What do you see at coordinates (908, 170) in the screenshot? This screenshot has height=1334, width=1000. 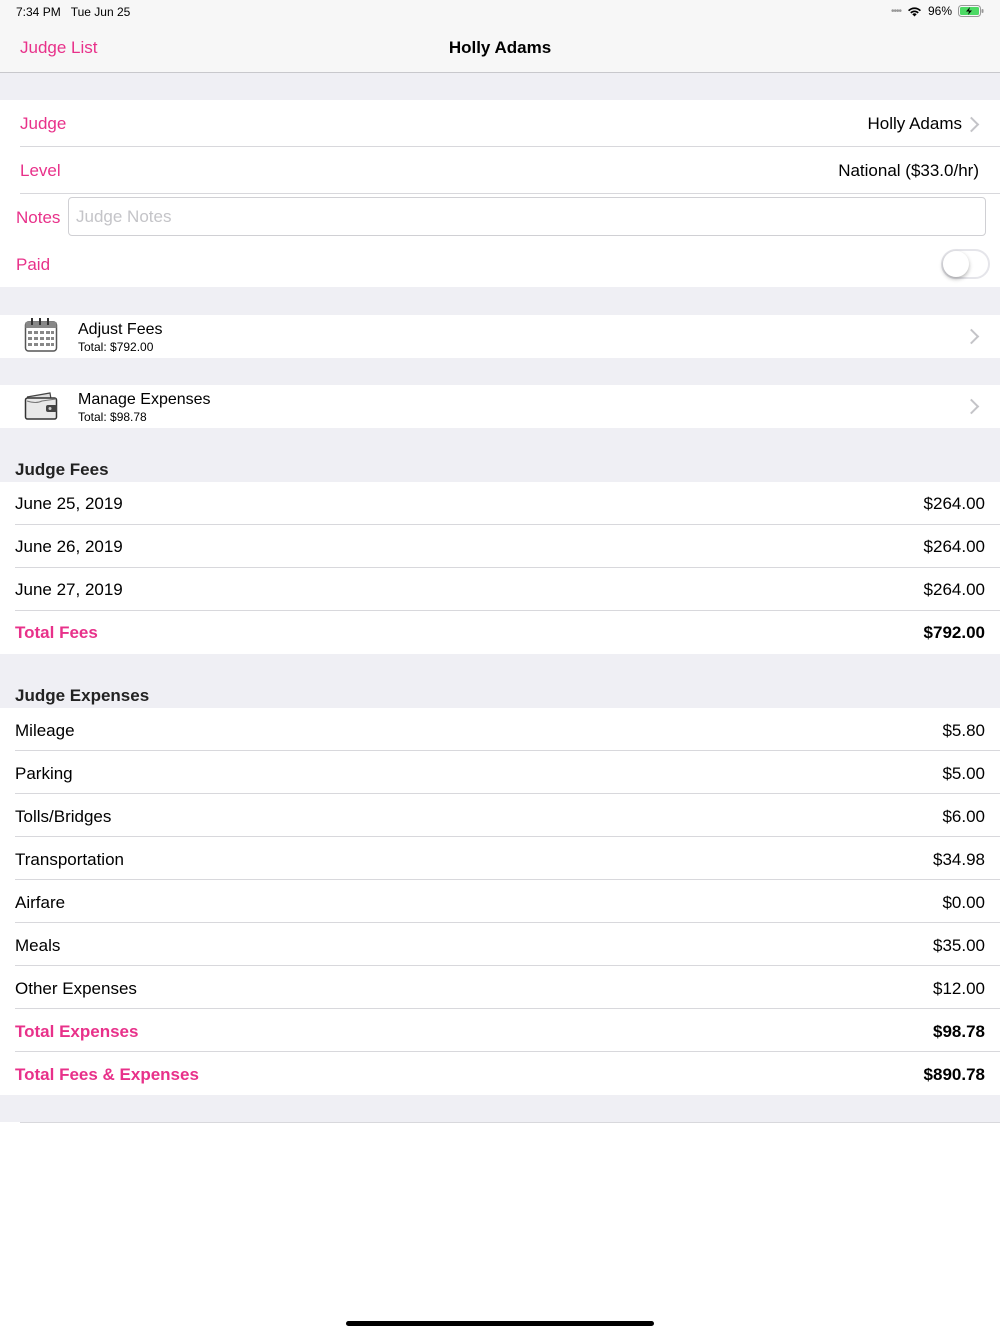 I see `level-value: National ($33.0/hr)` at bounding box center [908, 170].